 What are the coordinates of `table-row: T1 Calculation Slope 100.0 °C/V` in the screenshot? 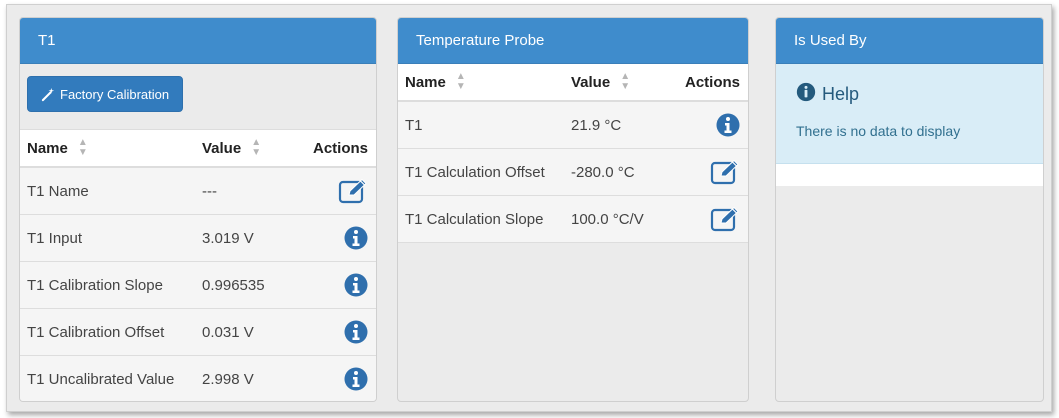 It's located at (573, 219).